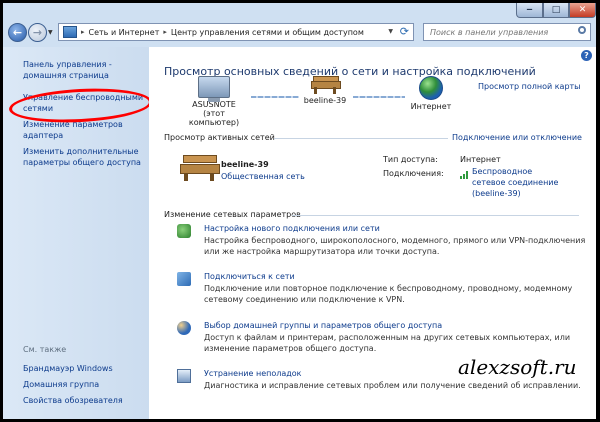 This screenshot has height=422, width=600. Describe the element at coordinates (410, 159) in the screenshot. I see `access-type-label: Тип доступа:` at that location.